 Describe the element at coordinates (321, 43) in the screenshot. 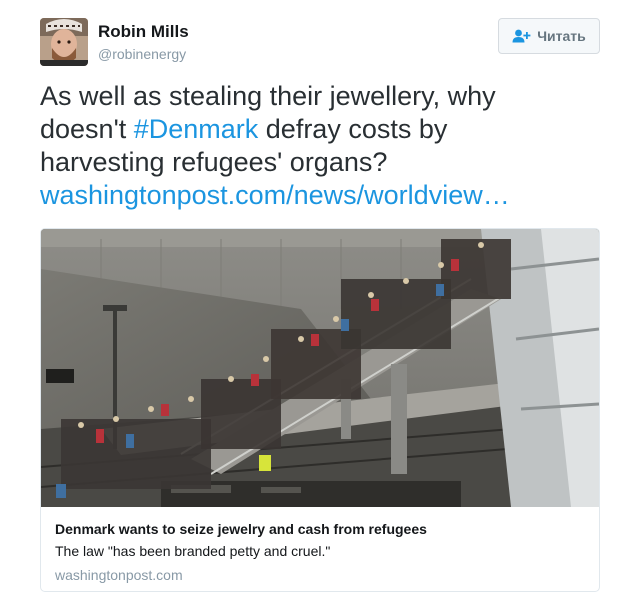

I see `tweet-header: Robin Mills @robinenergy Читать` at that location.